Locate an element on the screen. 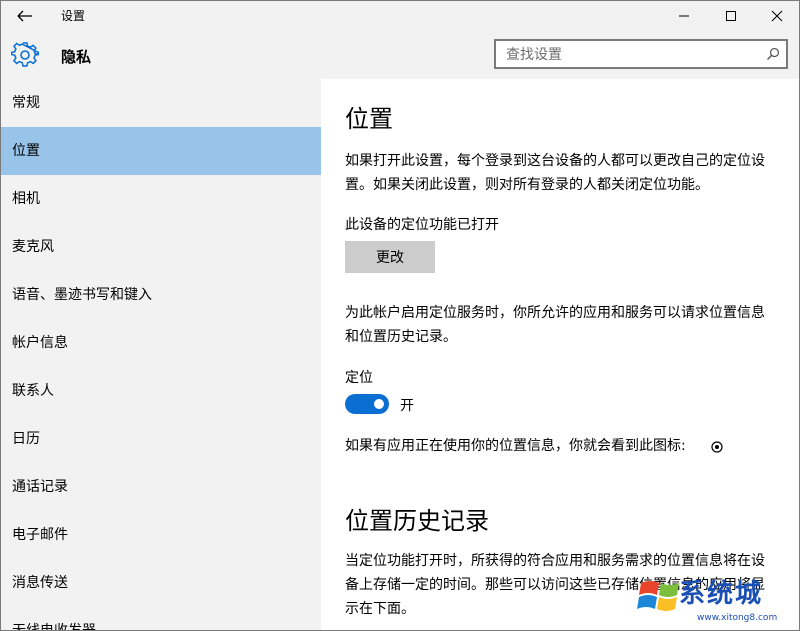  sidebar-item-speech-inking: 语音、墨迹书写和键入 is located at coordinates (161, 295).